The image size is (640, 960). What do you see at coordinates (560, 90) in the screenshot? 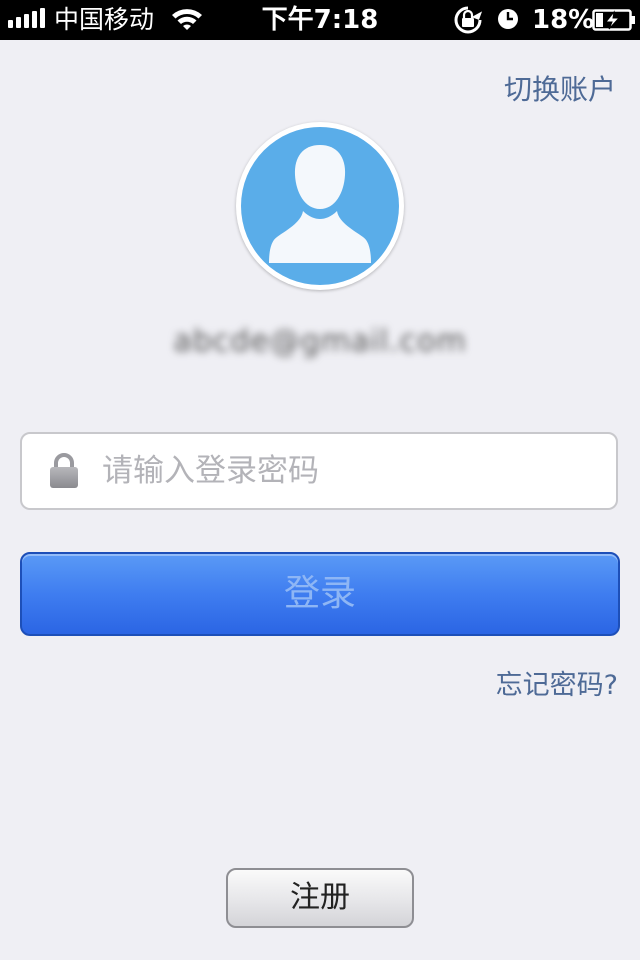
I see `switch-account-link: 切换账户` at bounding box center [560, 90].